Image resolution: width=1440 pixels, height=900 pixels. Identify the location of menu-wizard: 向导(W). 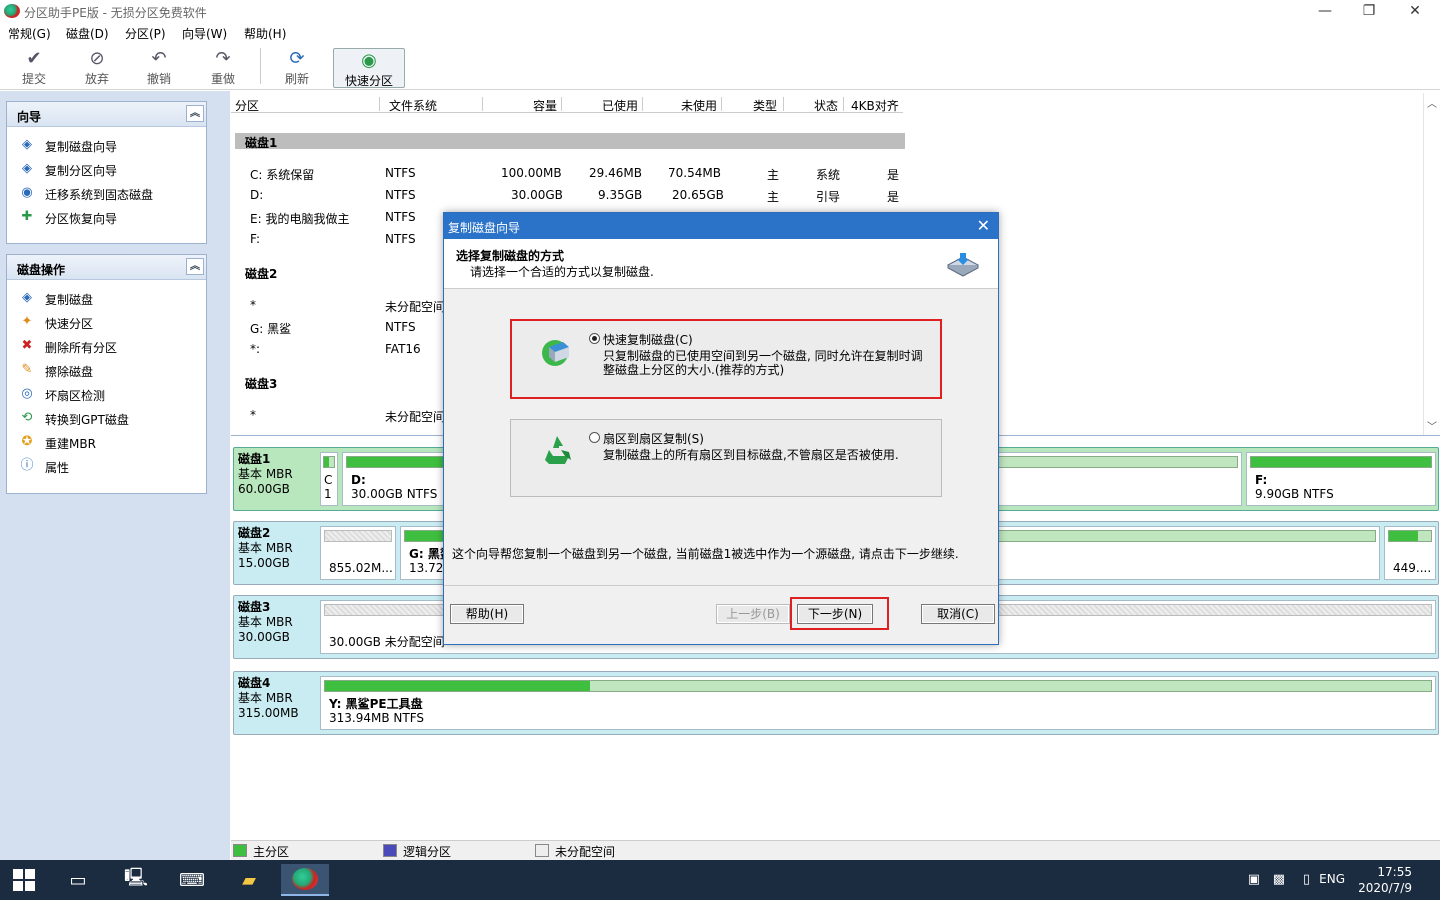
(204, 33).